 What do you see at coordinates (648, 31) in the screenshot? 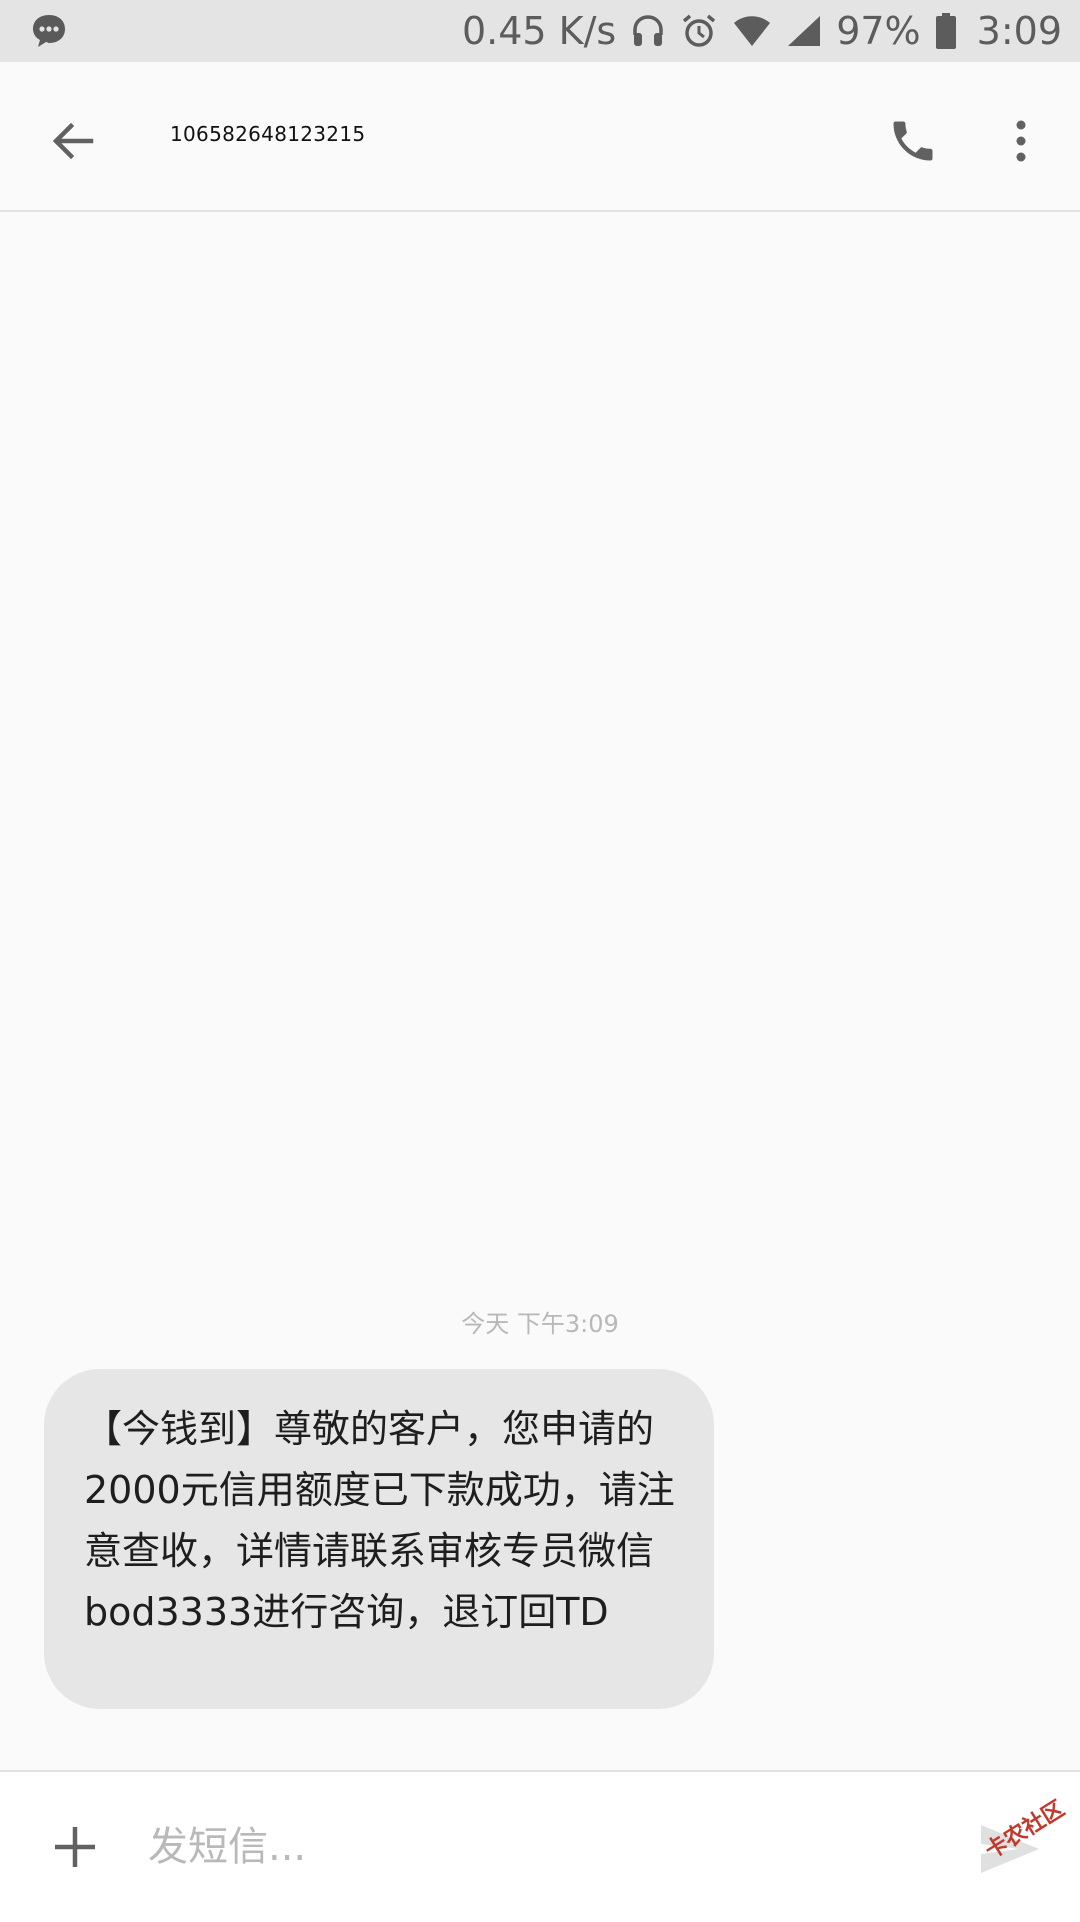
I see `headphones-icon` at bounding box center [648, 31].